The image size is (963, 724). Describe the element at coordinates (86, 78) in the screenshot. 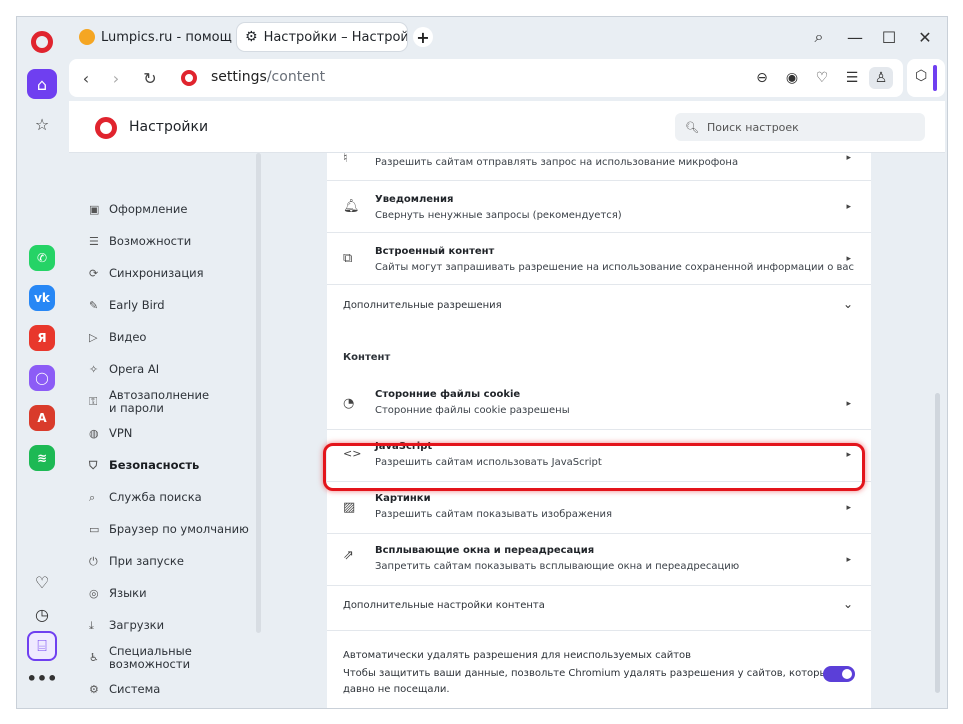

I see `back-icon: ‹` at that location.